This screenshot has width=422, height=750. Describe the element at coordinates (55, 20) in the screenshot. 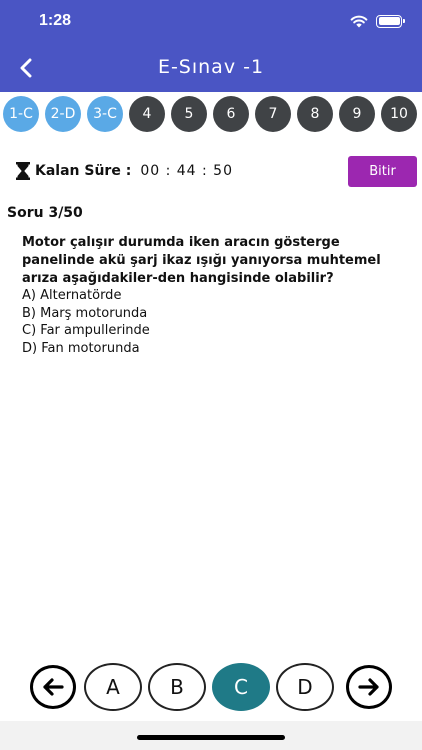

I see `status-time: 1:28` at that location.